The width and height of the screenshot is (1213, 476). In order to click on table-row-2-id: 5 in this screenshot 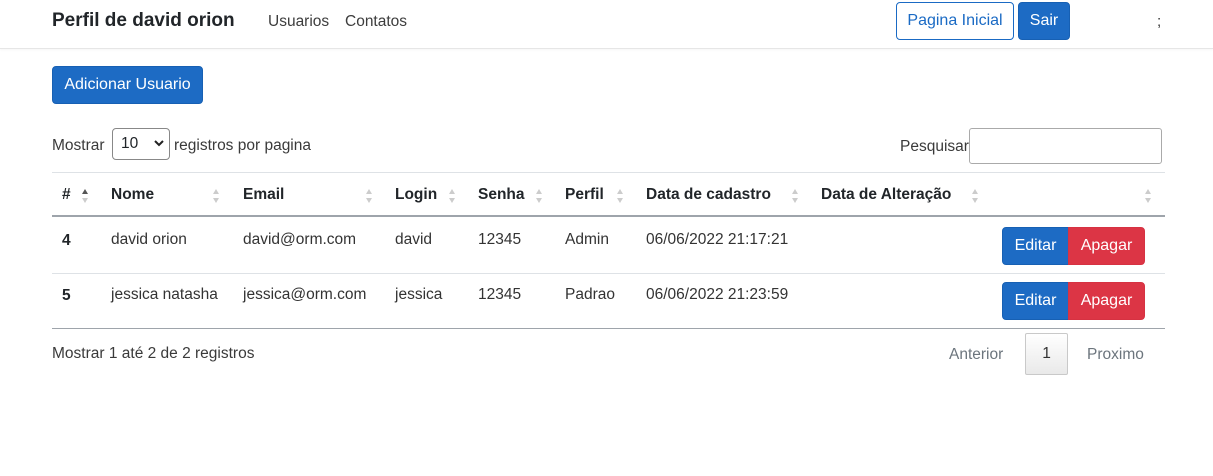, I will do `click(66, 295)`.